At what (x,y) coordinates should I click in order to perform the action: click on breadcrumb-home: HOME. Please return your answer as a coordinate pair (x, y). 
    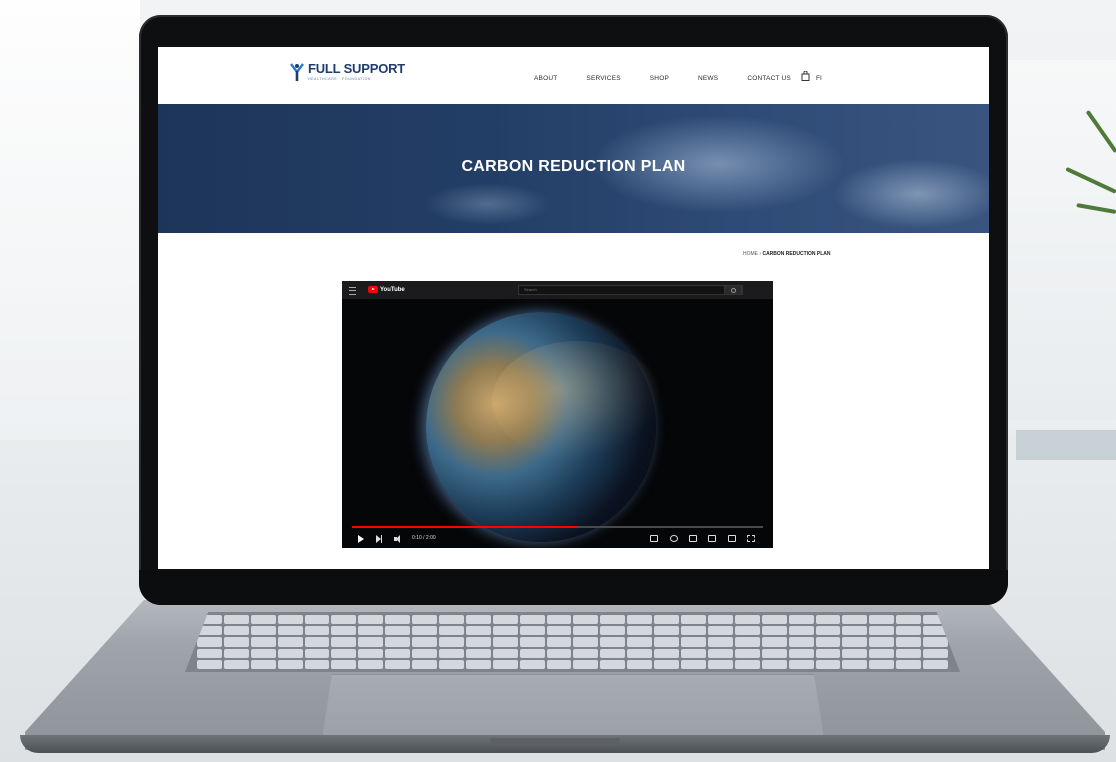
    Looking at the image, I should click on (750, 254).